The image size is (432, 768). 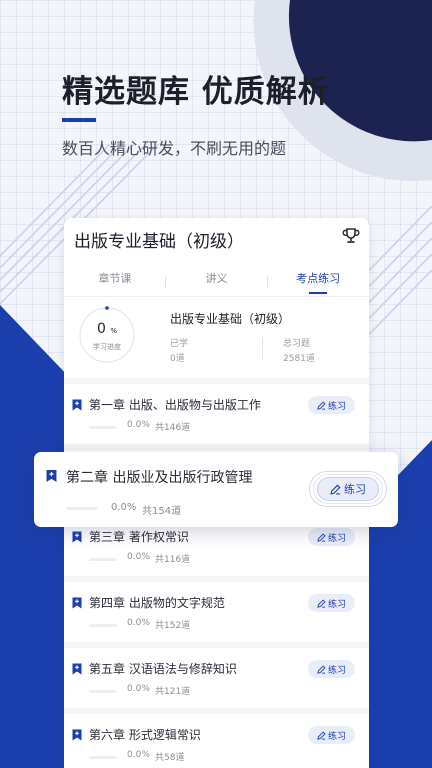 What do you see at coordinates (107, 329) in the screenshot?
I see `progress-value: 0 %` at bounding box center [107, 329].